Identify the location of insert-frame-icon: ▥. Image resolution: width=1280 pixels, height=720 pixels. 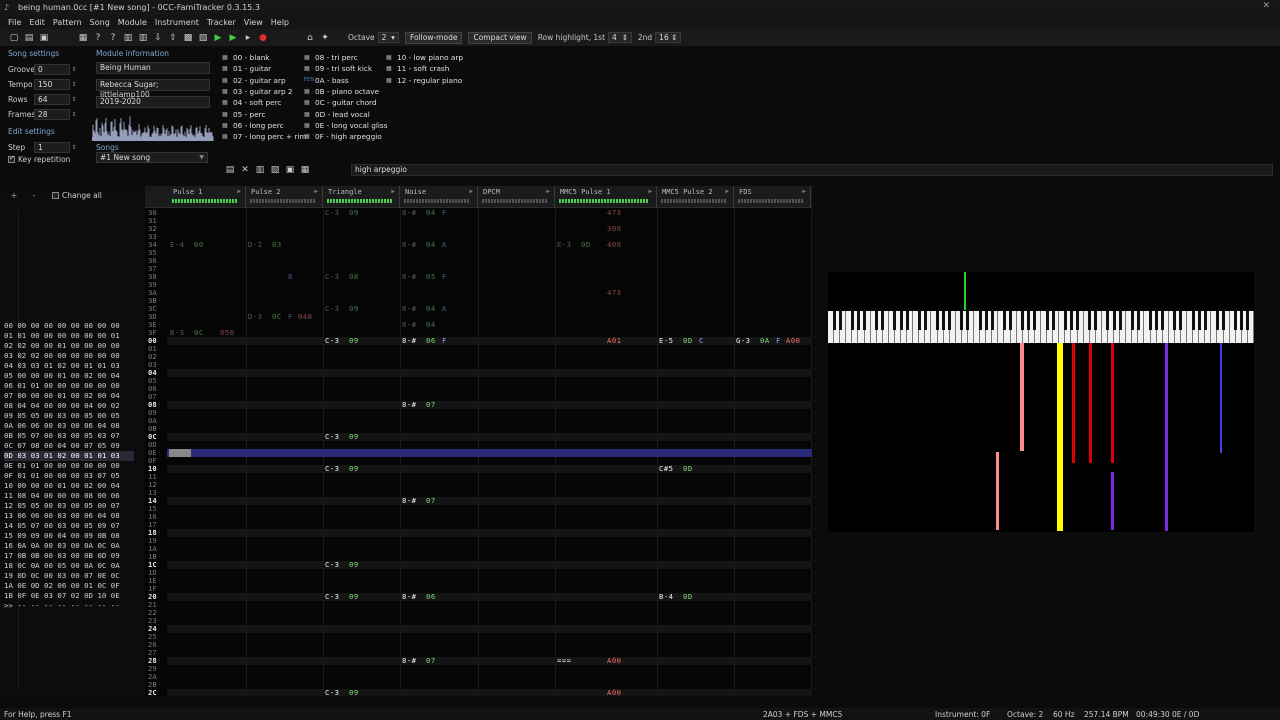
(128, 38).